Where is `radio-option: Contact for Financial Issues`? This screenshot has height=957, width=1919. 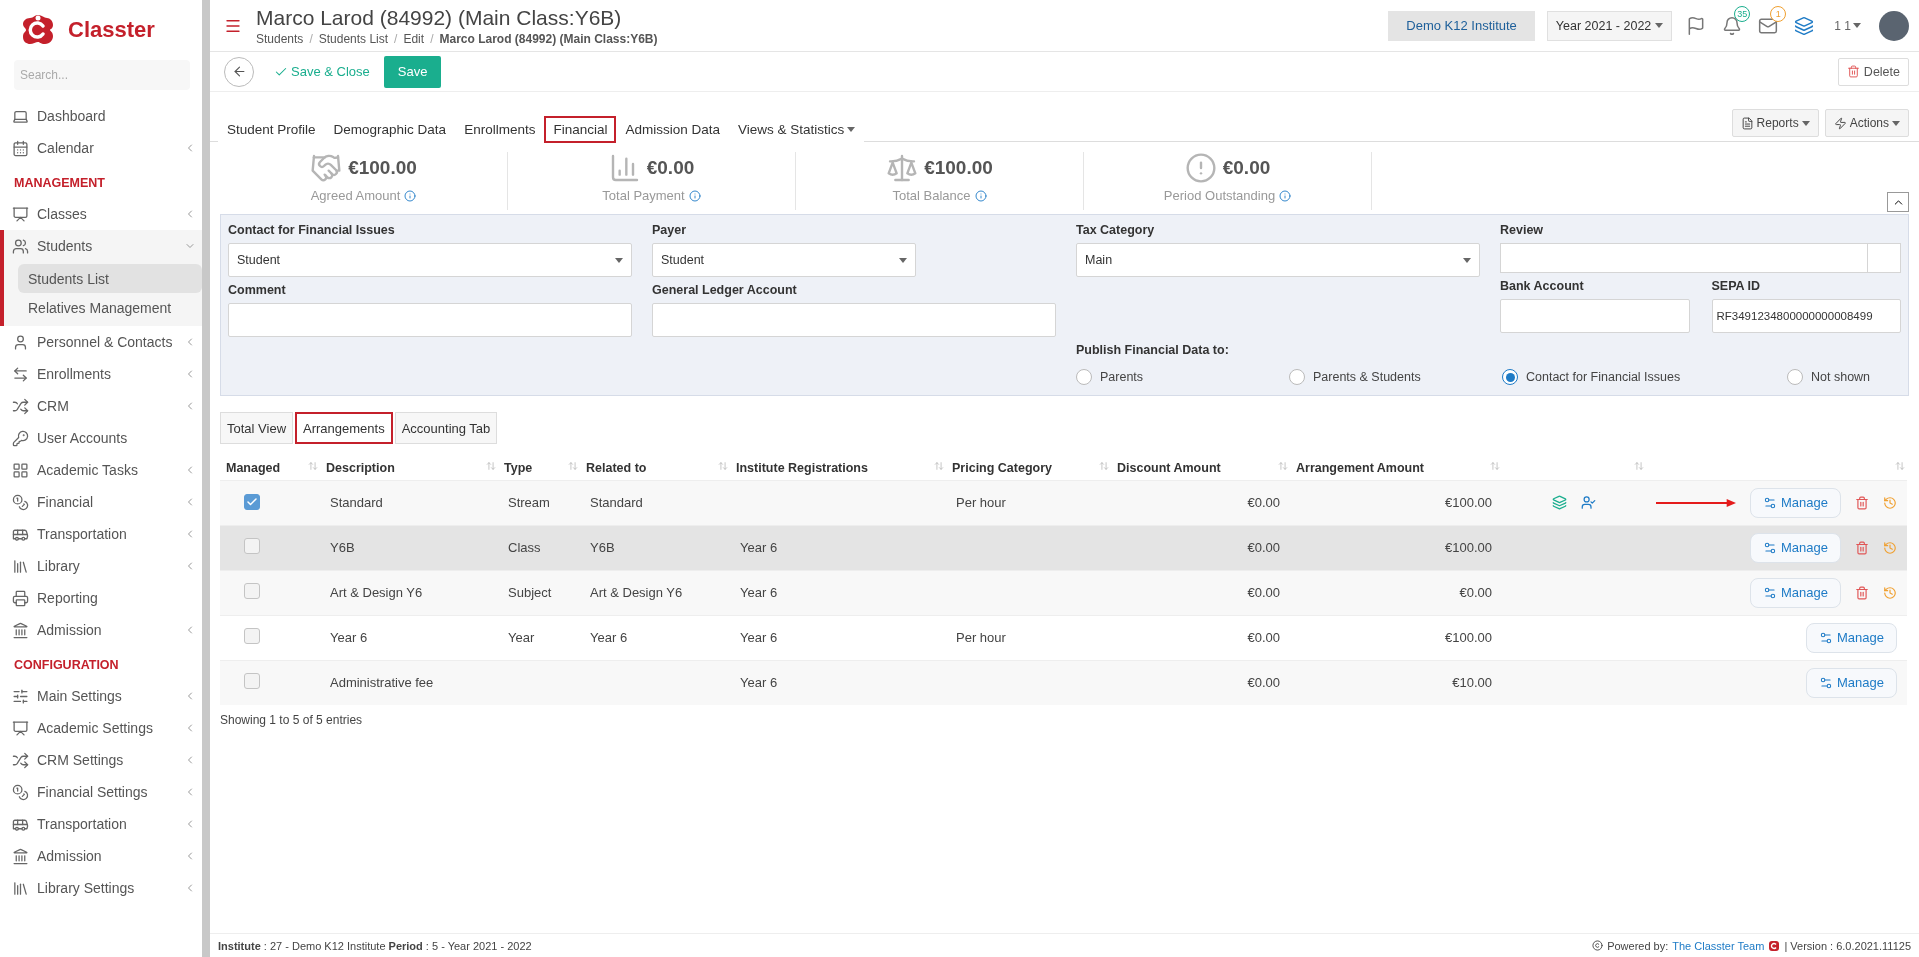 radio-option: Contact for Financial Issues is located at coordinates (1644, 377).